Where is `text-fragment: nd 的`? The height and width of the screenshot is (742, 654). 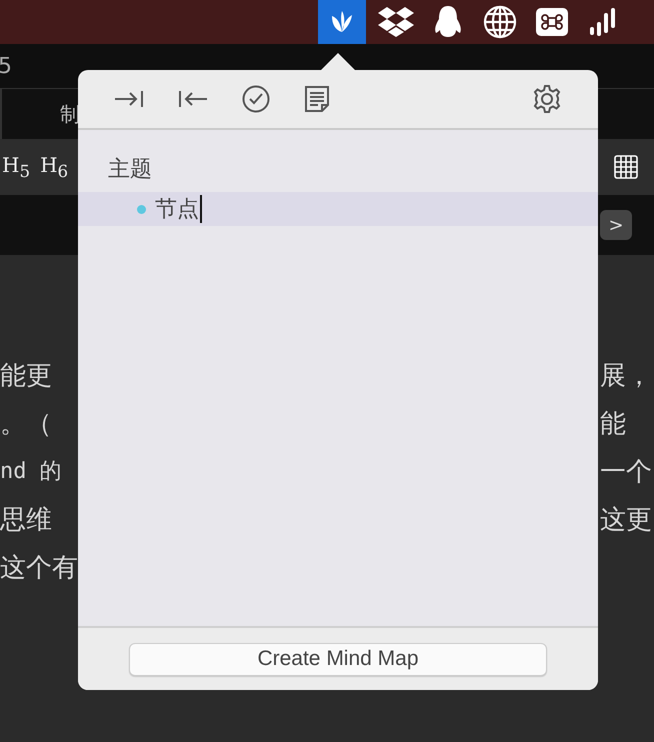 text-fragment: nd 的 is located at coordinates (31, 472).